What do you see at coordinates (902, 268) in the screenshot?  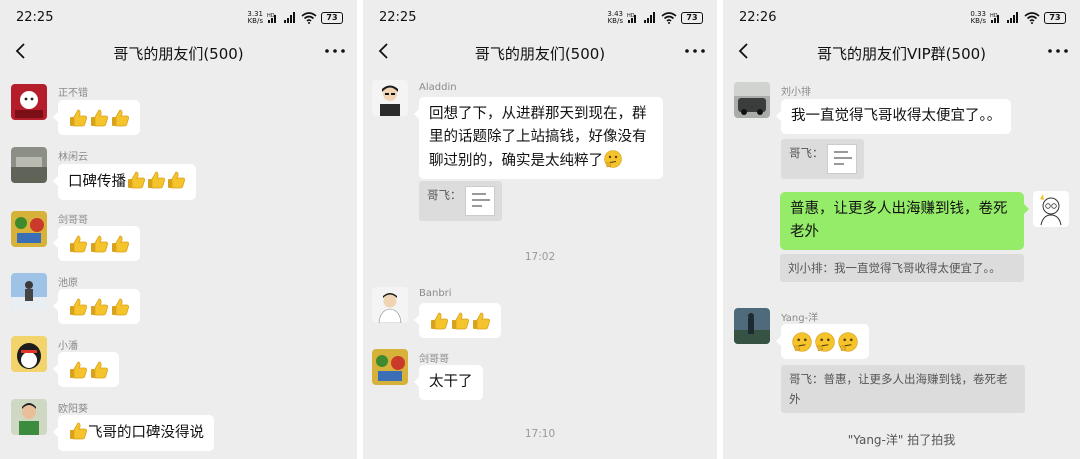 I see `quoted-reply: 刘小排：我一直觉得飞哥收得太便宜了。。` at bounding box center [902, 268].